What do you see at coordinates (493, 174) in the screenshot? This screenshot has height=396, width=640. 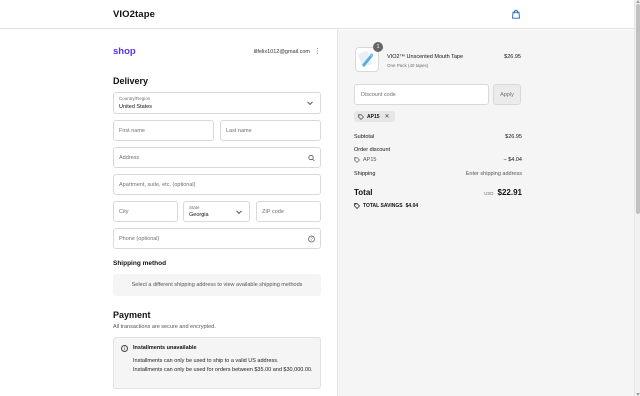 I see `shipping-value: Enter shipping address` at bounding box center [493, 174].